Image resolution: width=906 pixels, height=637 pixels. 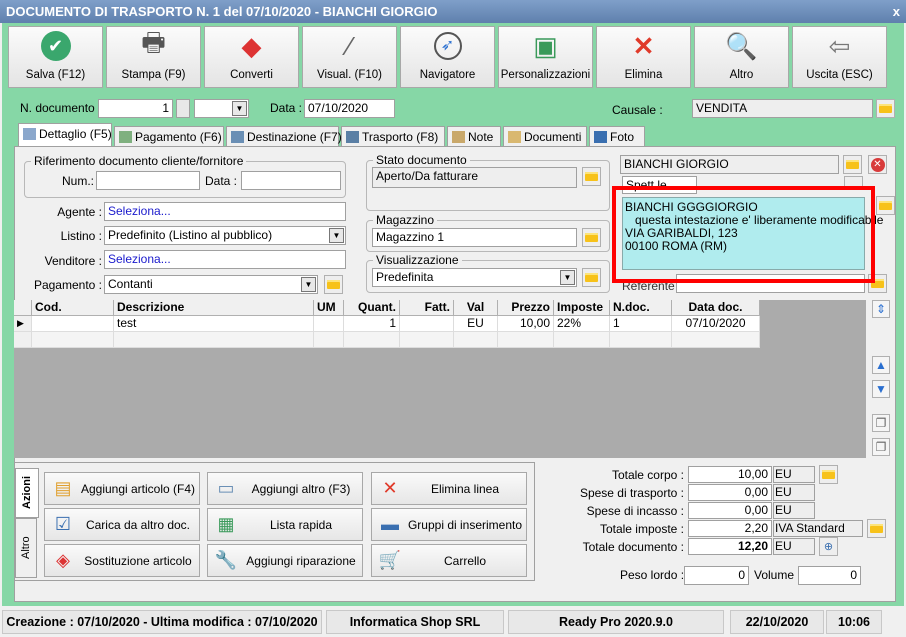 I want to click on tab-2: Destinazione (F7), so click(x=284, y=136).